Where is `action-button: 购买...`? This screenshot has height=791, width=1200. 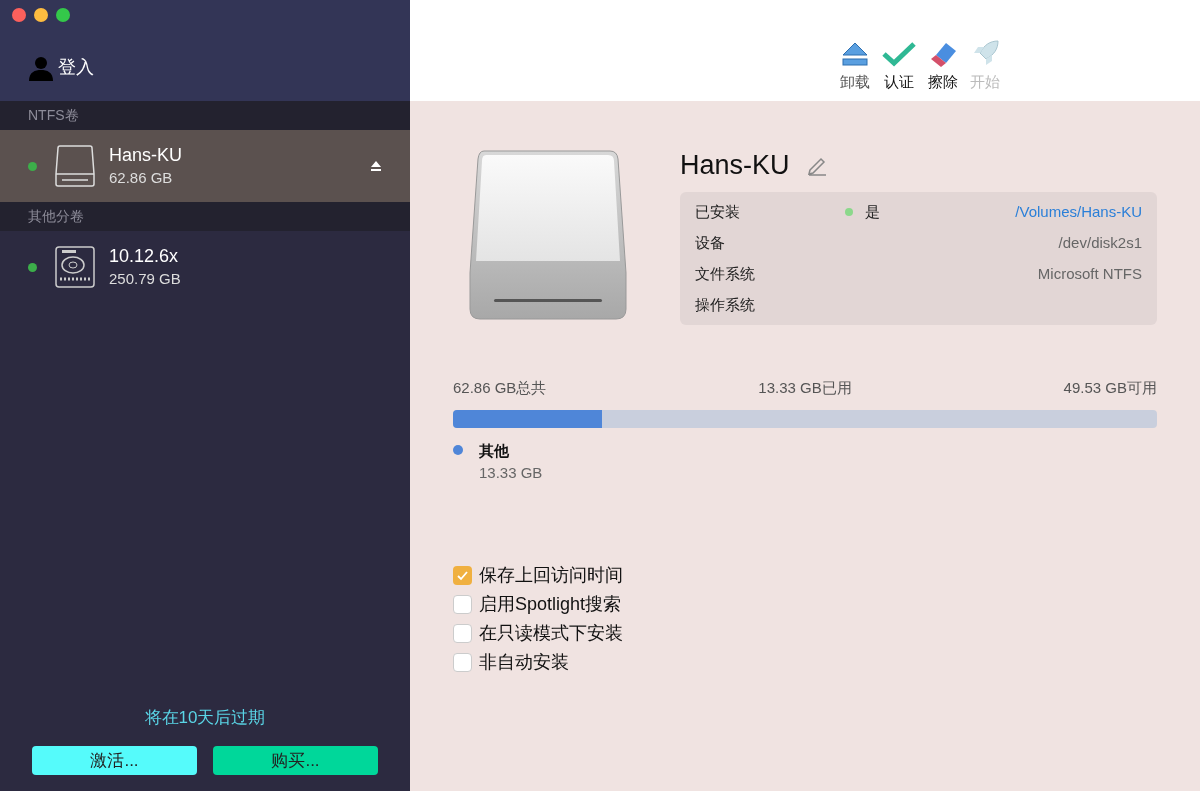 action-button: 购买... is located at coordinates (295, 760).